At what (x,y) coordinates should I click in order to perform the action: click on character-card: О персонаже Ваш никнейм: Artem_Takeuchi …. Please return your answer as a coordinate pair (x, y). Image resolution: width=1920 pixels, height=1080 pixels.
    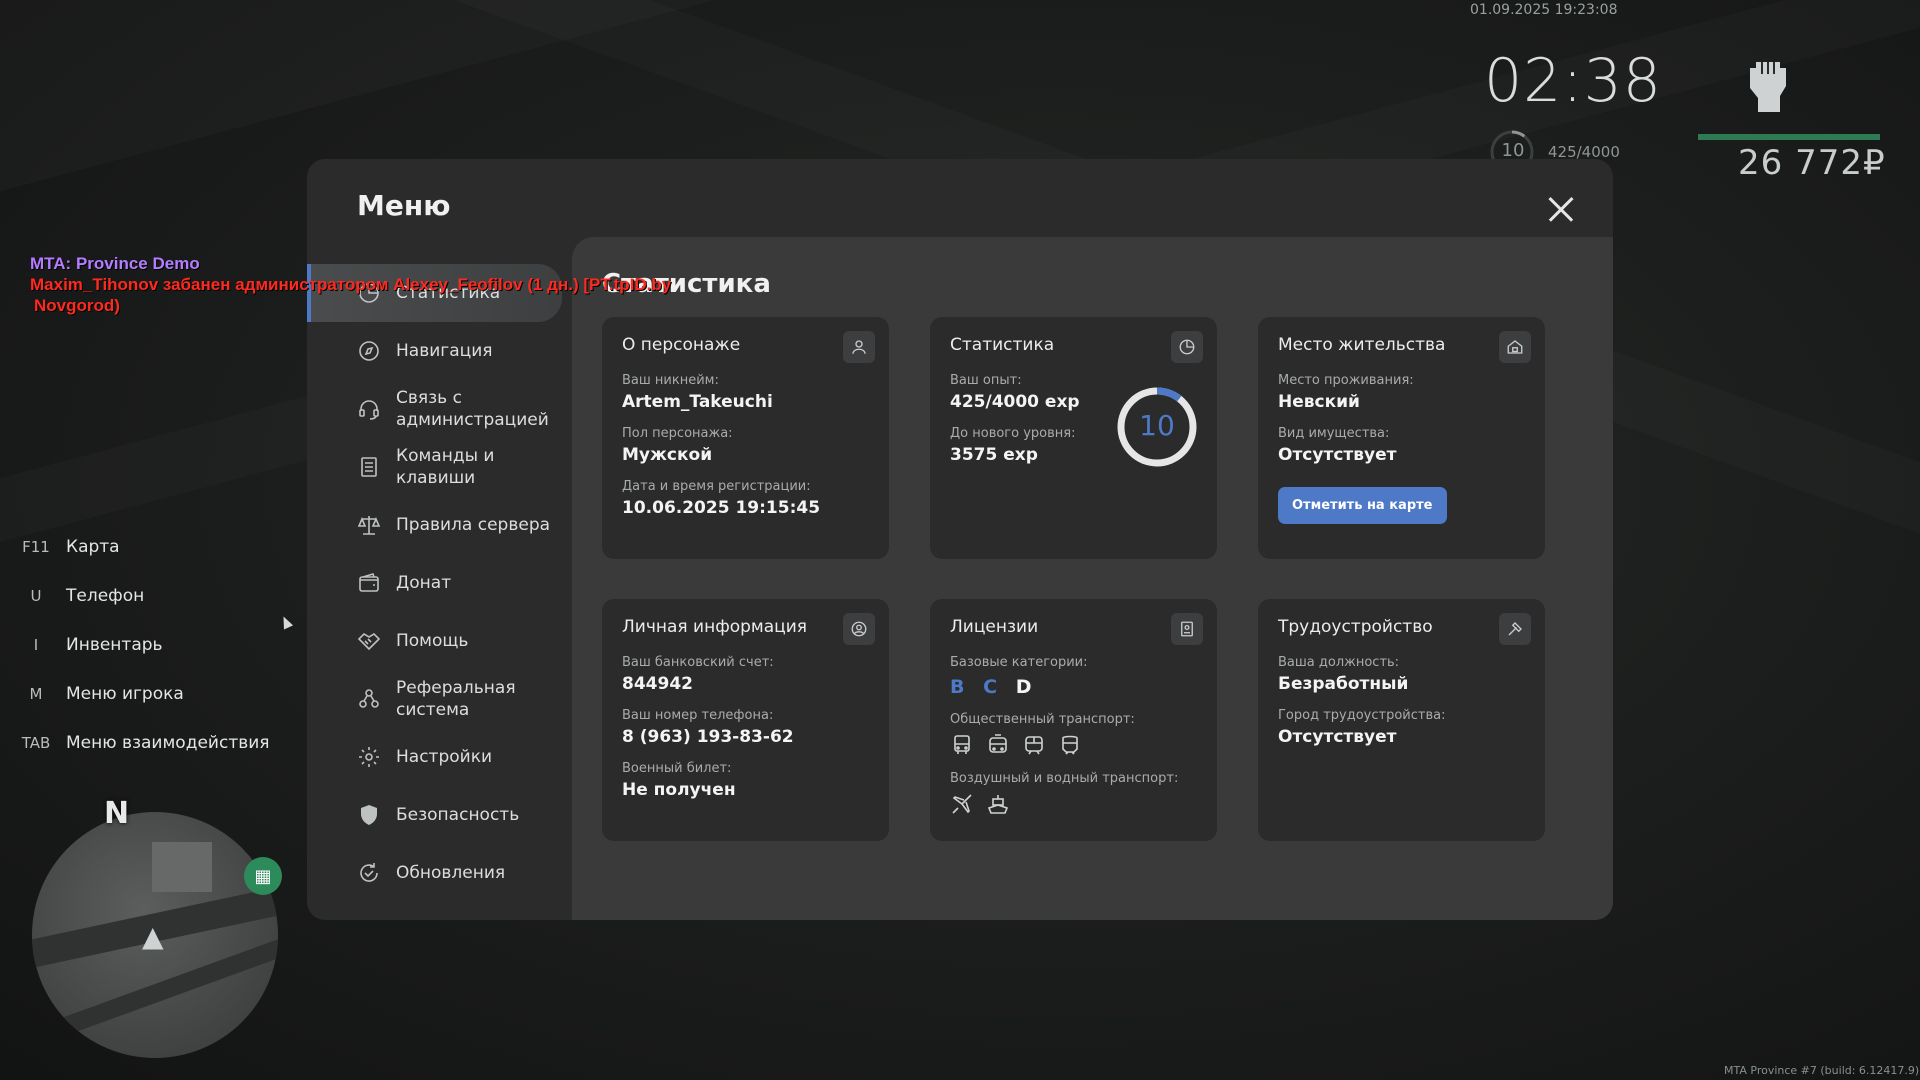
    Looking at the image, I should click on (745, 438).